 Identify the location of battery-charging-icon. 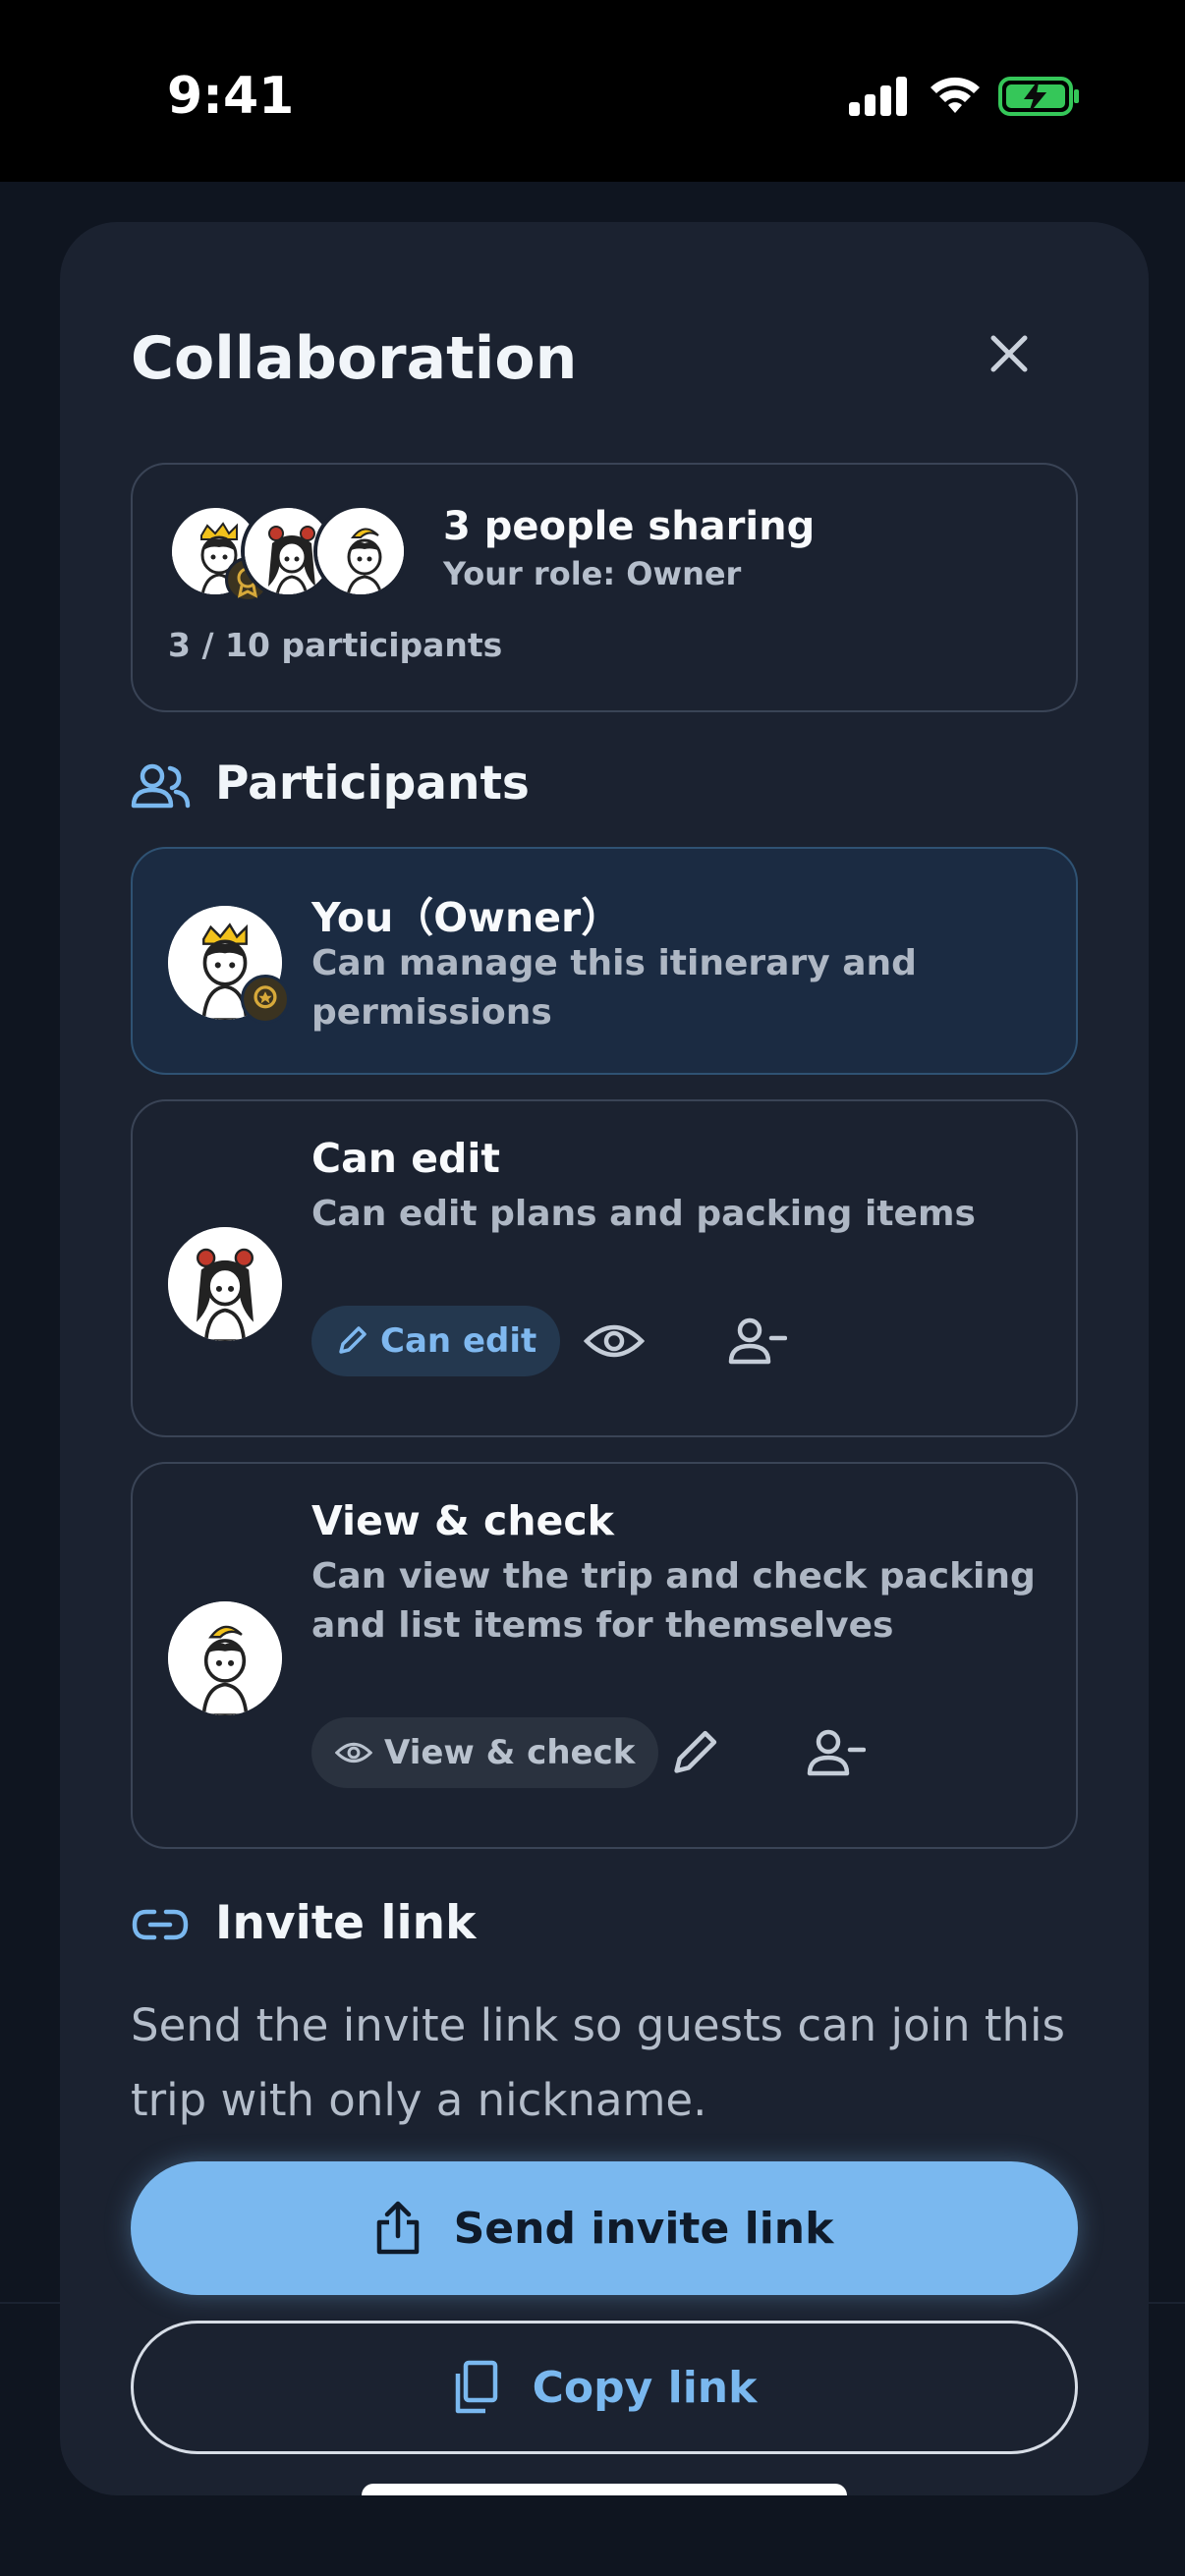
(1038, 96).